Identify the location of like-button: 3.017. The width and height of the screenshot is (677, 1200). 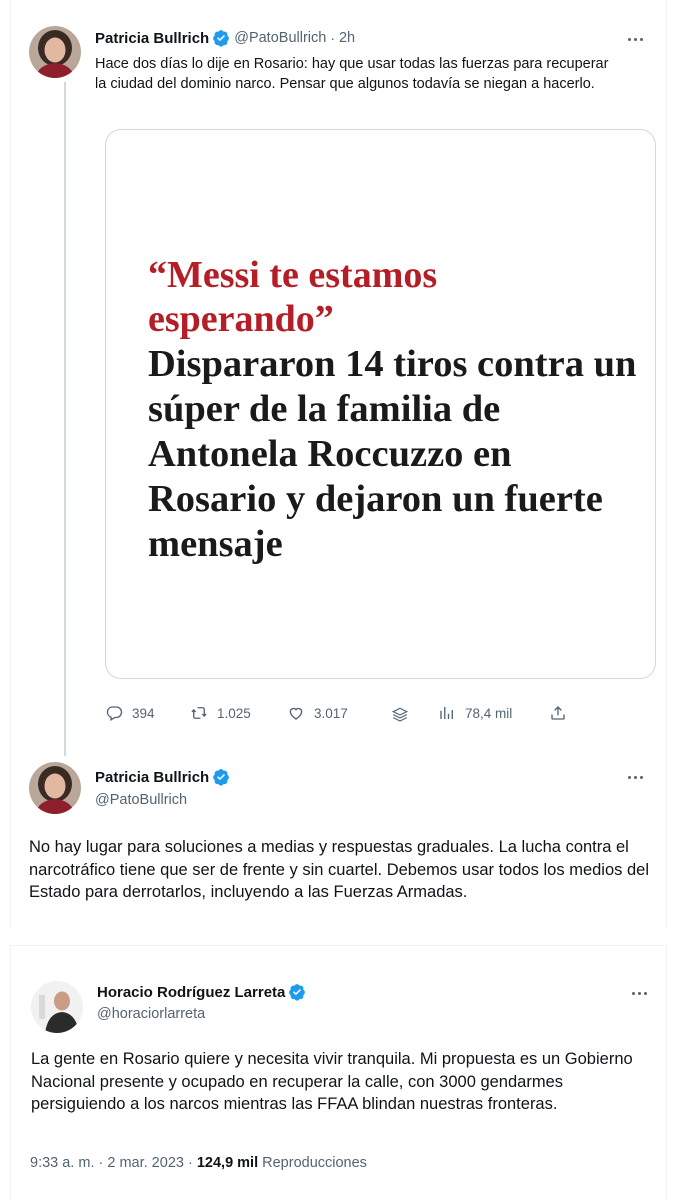
(317, 713).